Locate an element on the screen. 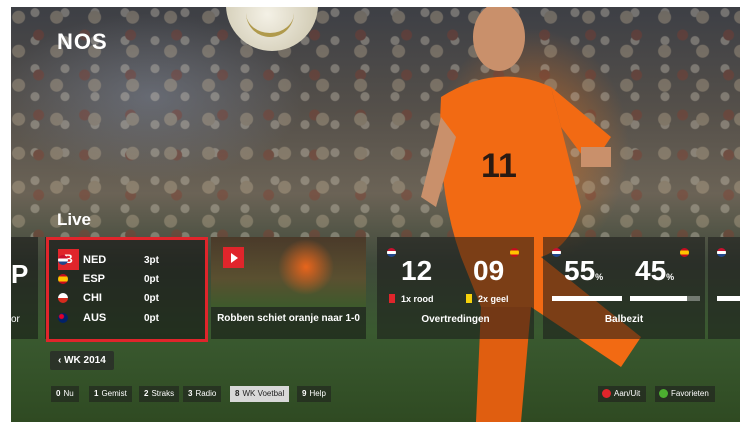  nav-item-help: 9 Help is located at coordinates (314, 394).